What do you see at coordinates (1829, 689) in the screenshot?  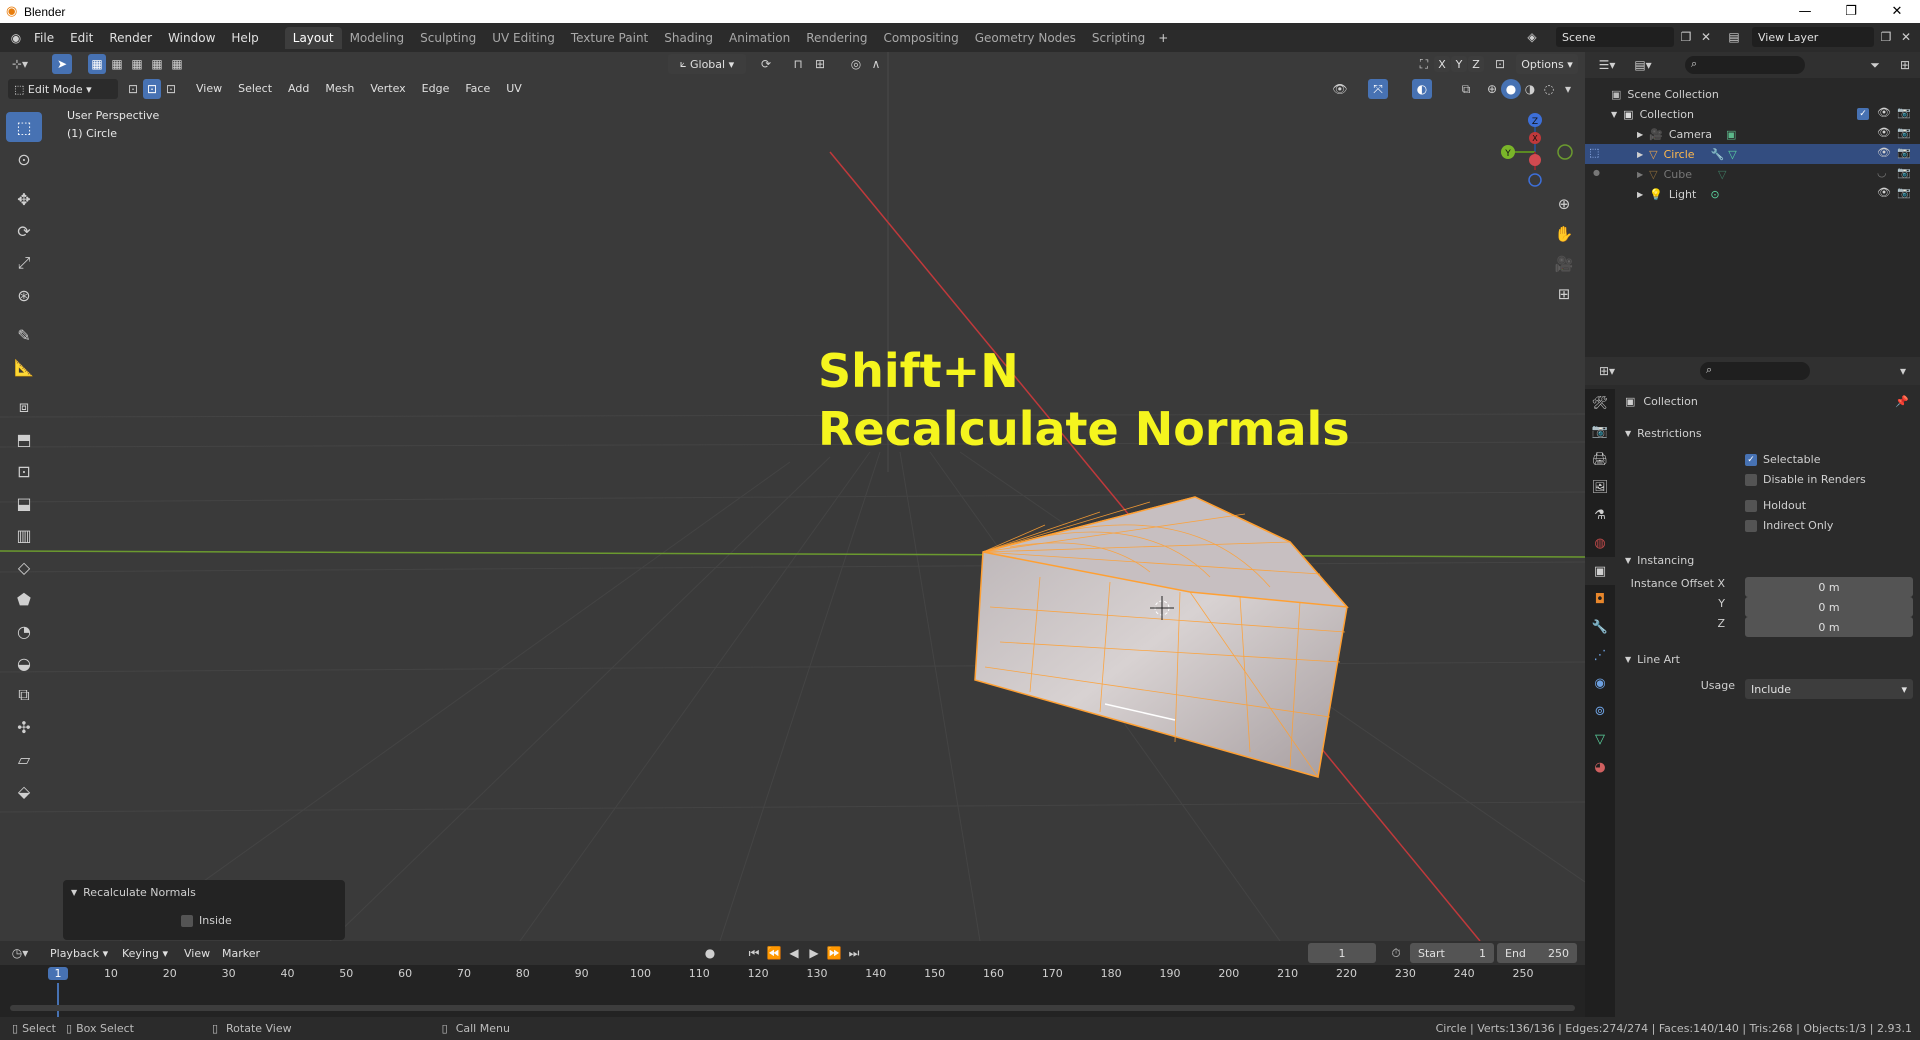 I see `usage-dropdown: Include ▾` at bounding box center [1829, 689].